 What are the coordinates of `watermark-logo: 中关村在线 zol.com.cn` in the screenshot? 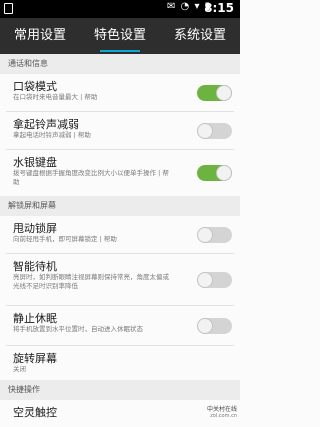 It's located at (217, 414).